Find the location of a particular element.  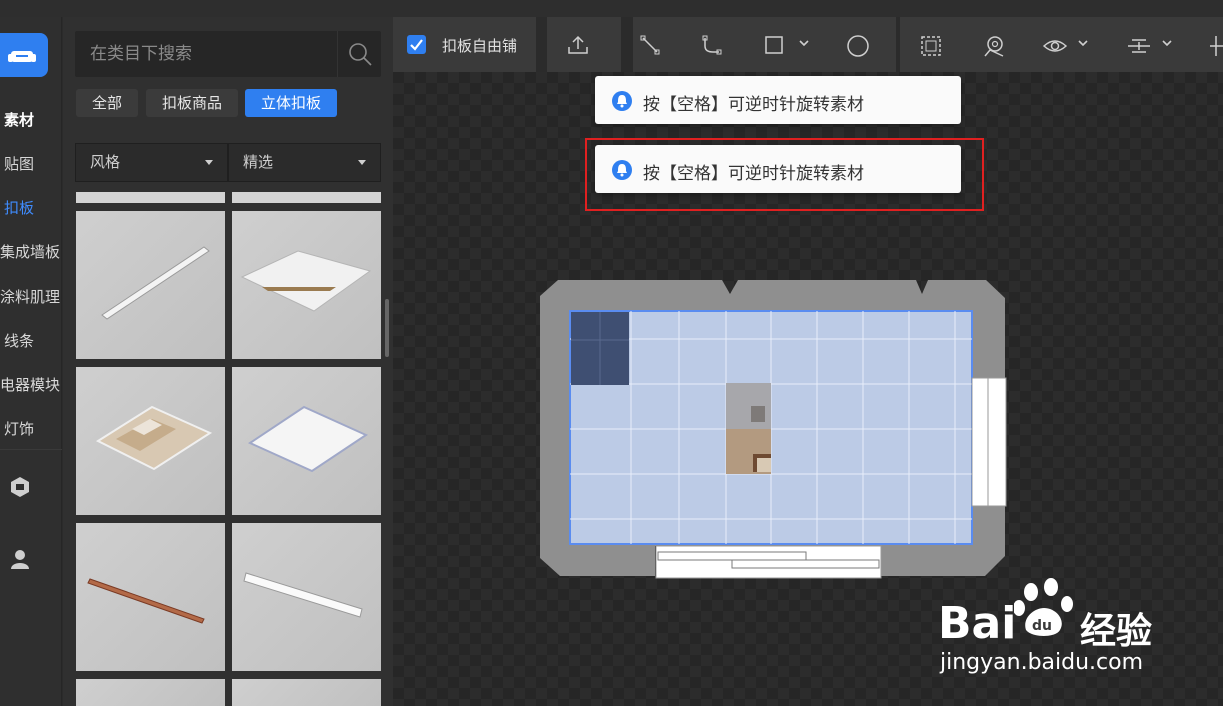

material-library-button is located at coordinates (24, 55).